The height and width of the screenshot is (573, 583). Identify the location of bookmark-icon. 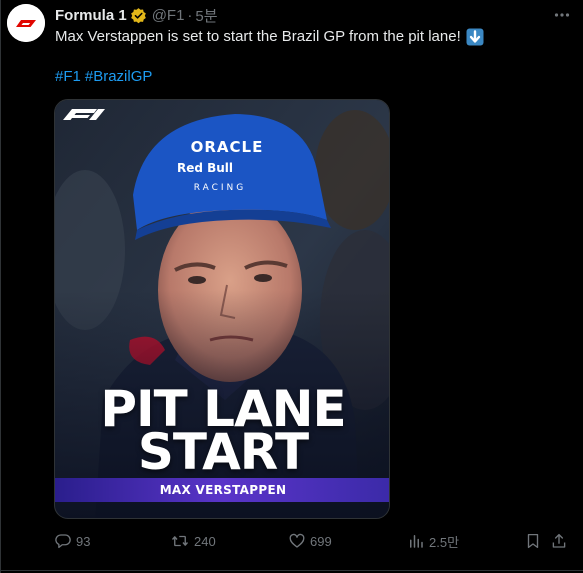
(533, 541).